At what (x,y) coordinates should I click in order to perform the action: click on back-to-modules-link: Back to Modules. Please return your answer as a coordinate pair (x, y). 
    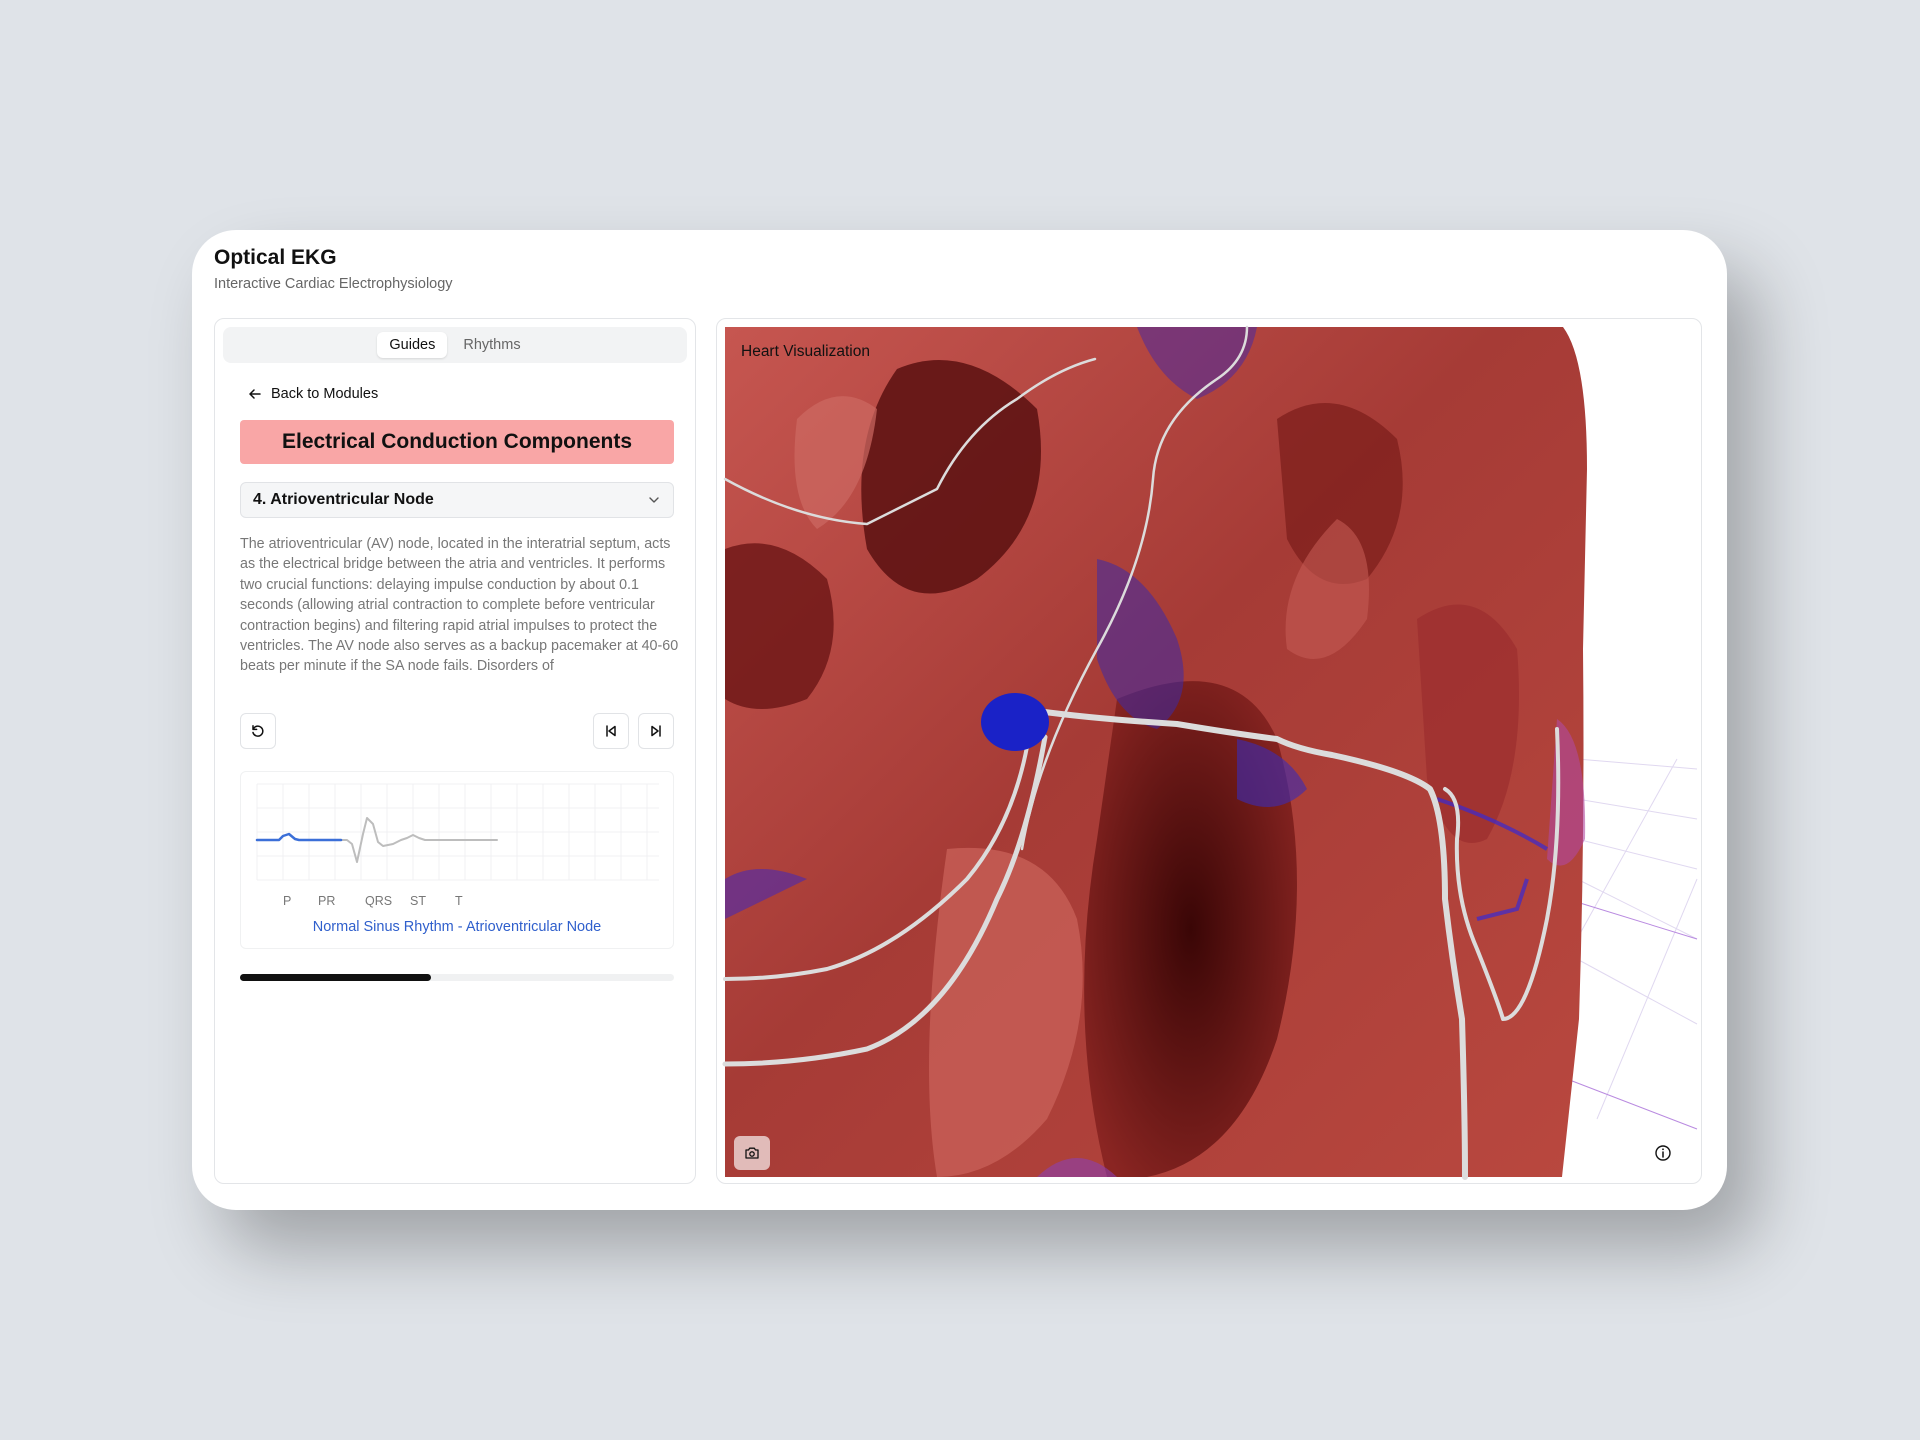
    Looking at the image, I should click on (312, 394).